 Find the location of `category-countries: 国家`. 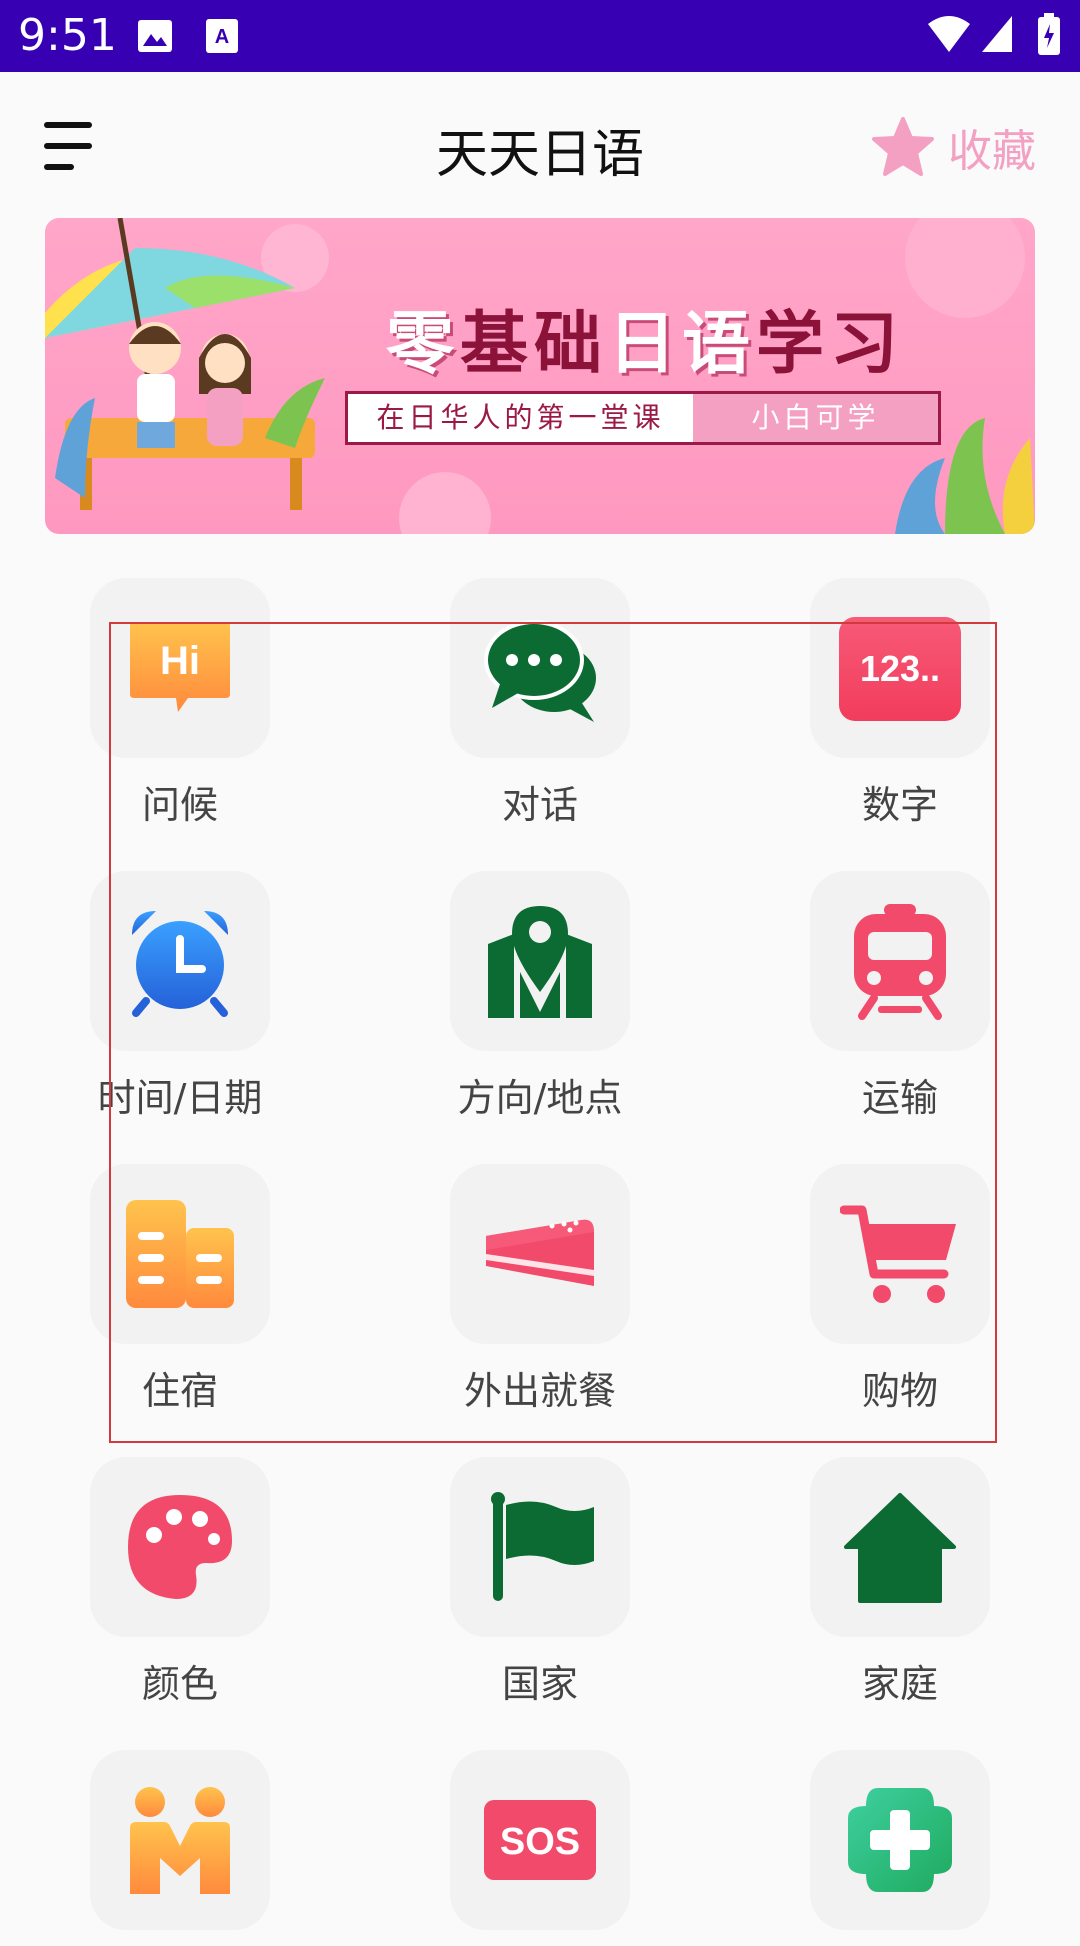

category-countries: 国家 is located at coordinates (540, 1582).